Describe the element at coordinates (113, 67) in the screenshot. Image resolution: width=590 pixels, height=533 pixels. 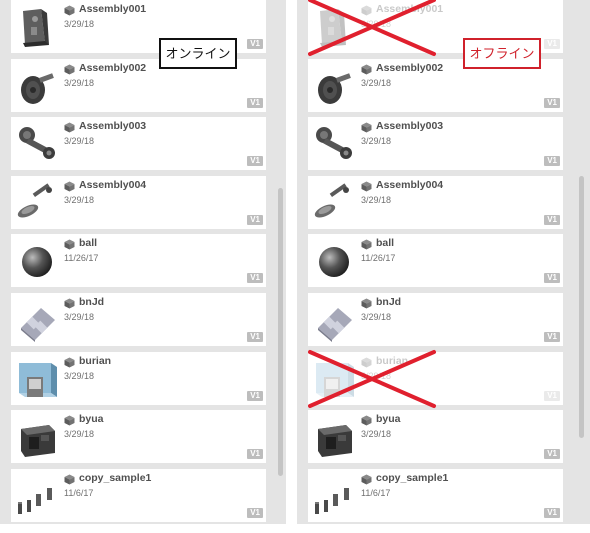
I see `file-name: Assembly002` at that location.